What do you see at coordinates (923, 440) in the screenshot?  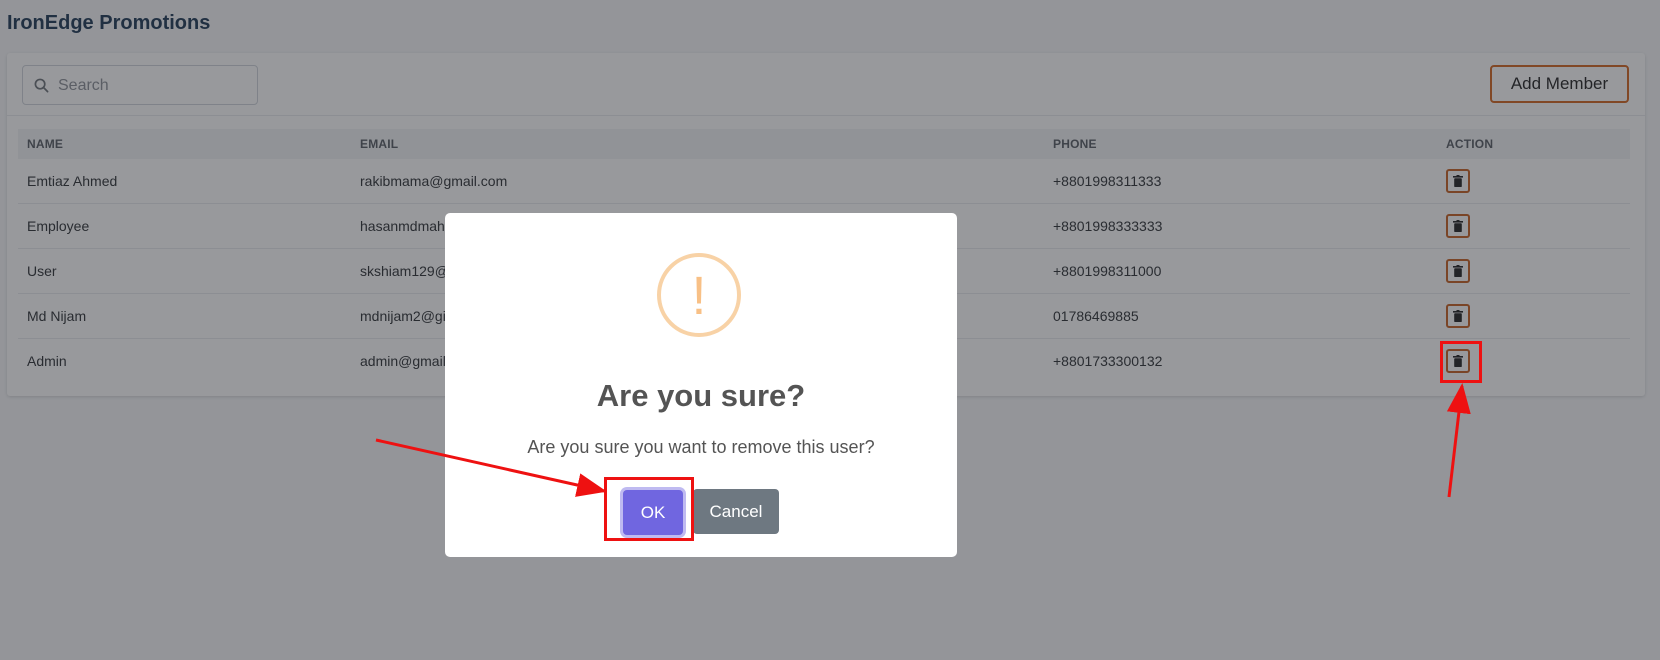 I see `annotation-arrows` at bounding box center [923, 440].